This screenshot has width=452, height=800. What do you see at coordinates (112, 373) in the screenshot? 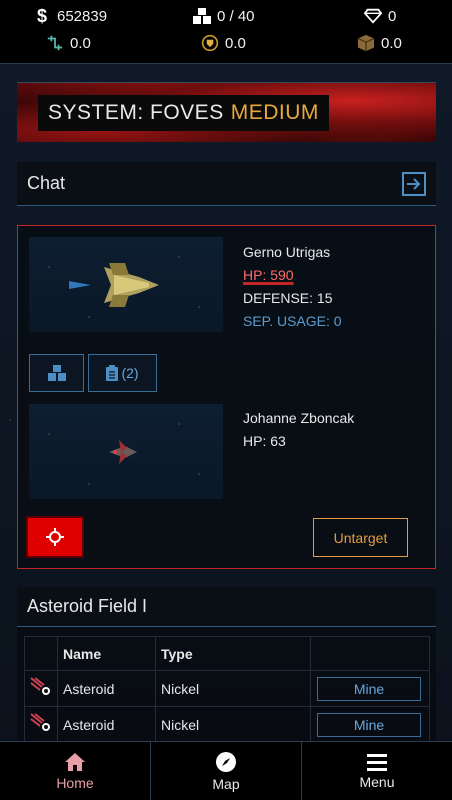
I see `clipboard-icon` at bounding box center [112, 373].